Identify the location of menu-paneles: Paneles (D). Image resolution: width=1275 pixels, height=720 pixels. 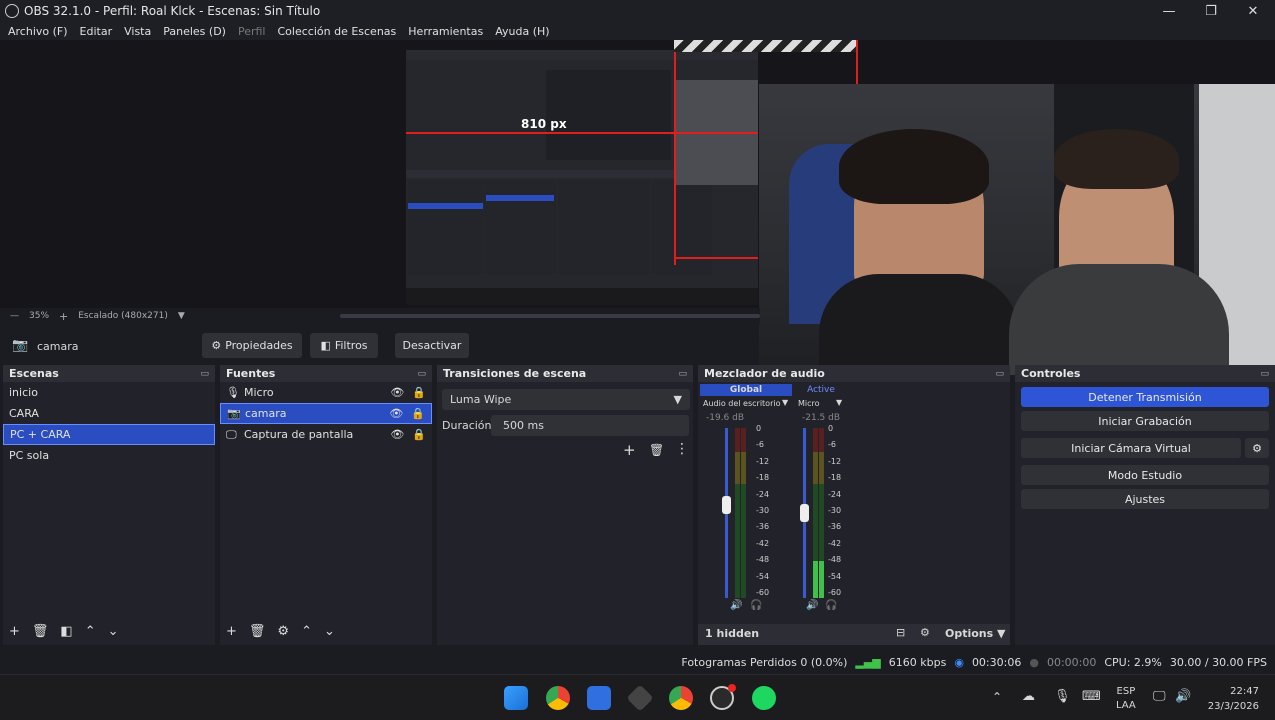
(194, 31).